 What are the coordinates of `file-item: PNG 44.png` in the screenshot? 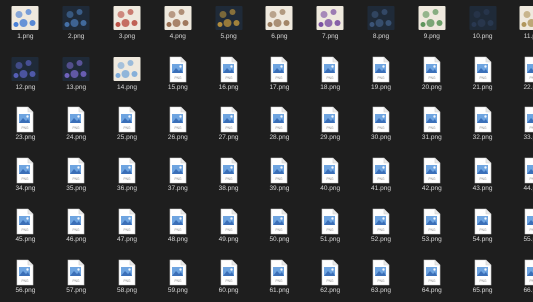 It's located at (521, 177).